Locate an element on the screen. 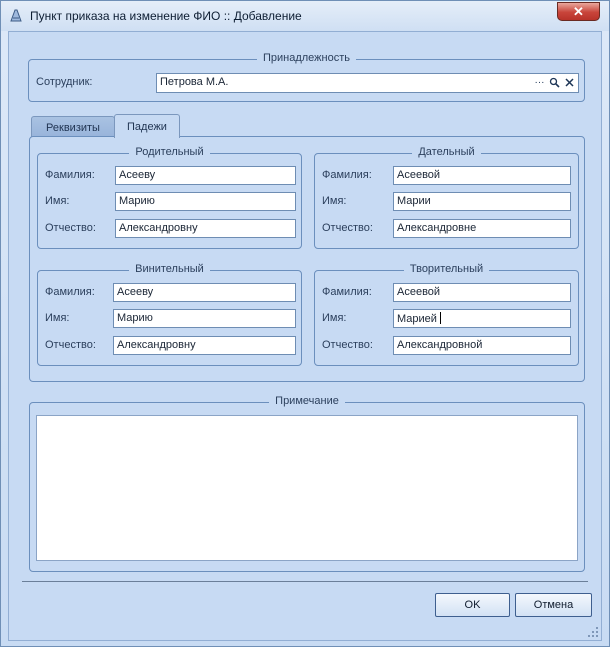 The height and width of the screenshot is (647, 610). genitive-surname-label: Фамилия: is located at coordinates (70, 175).